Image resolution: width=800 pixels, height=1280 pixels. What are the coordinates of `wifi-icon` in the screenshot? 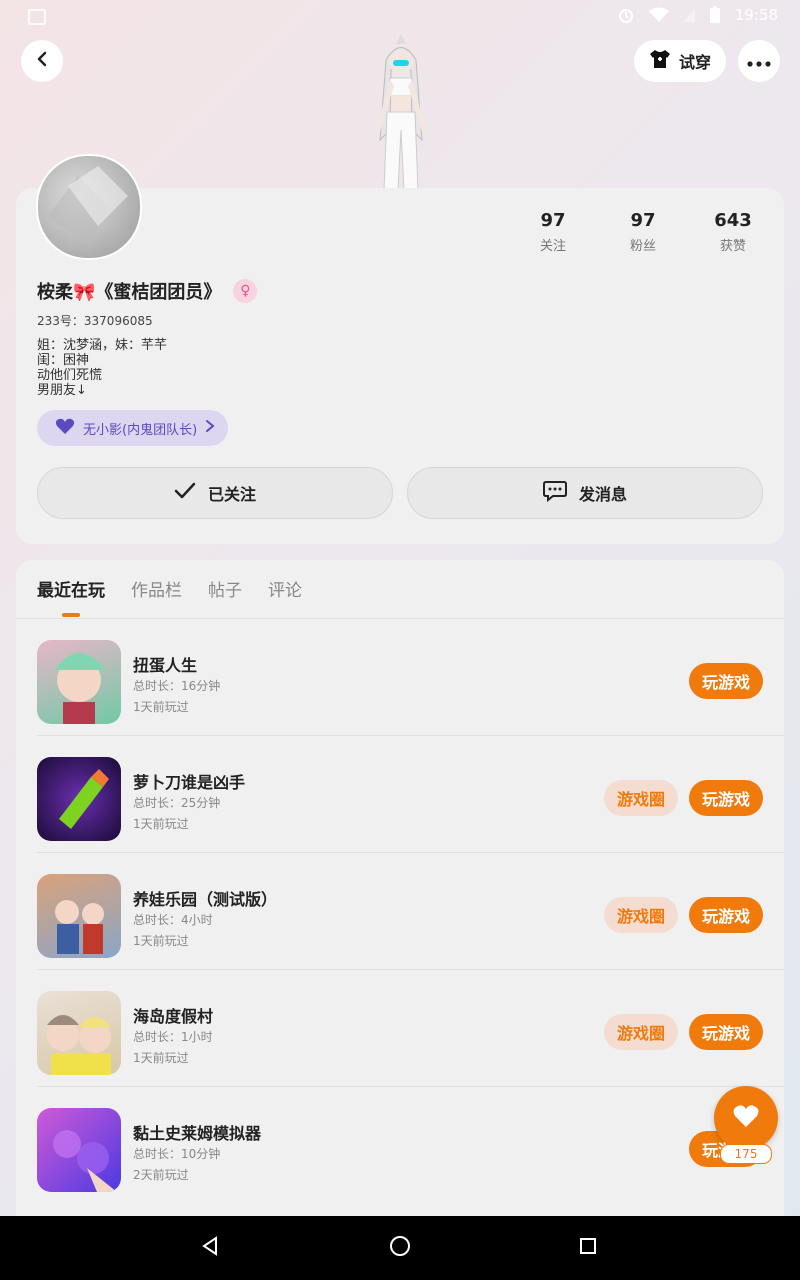 It's located at (658, 15).